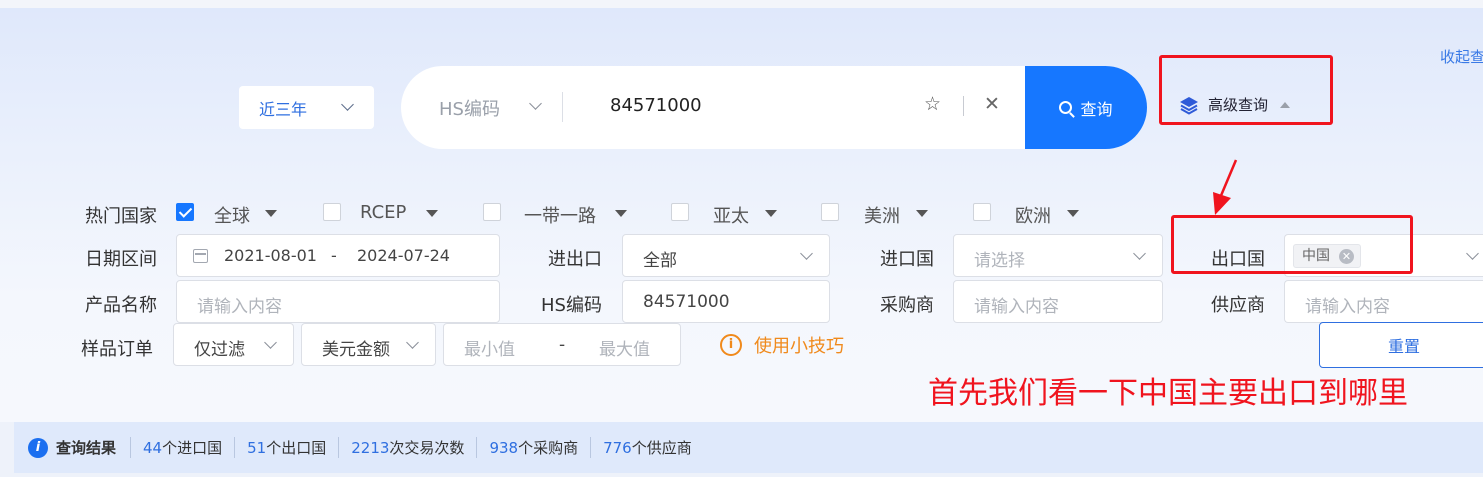 This screenshot has height=477, width=1483. I want to click on checkbox-global, so click(185, 212).